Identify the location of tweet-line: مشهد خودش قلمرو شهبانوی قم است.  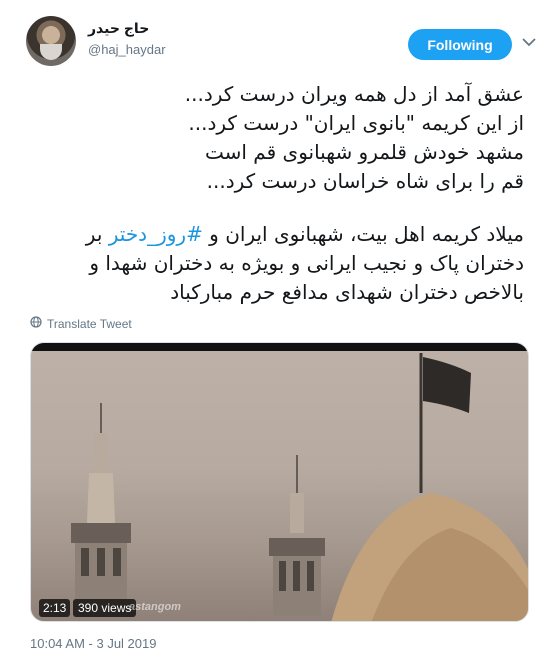
(364, 152).